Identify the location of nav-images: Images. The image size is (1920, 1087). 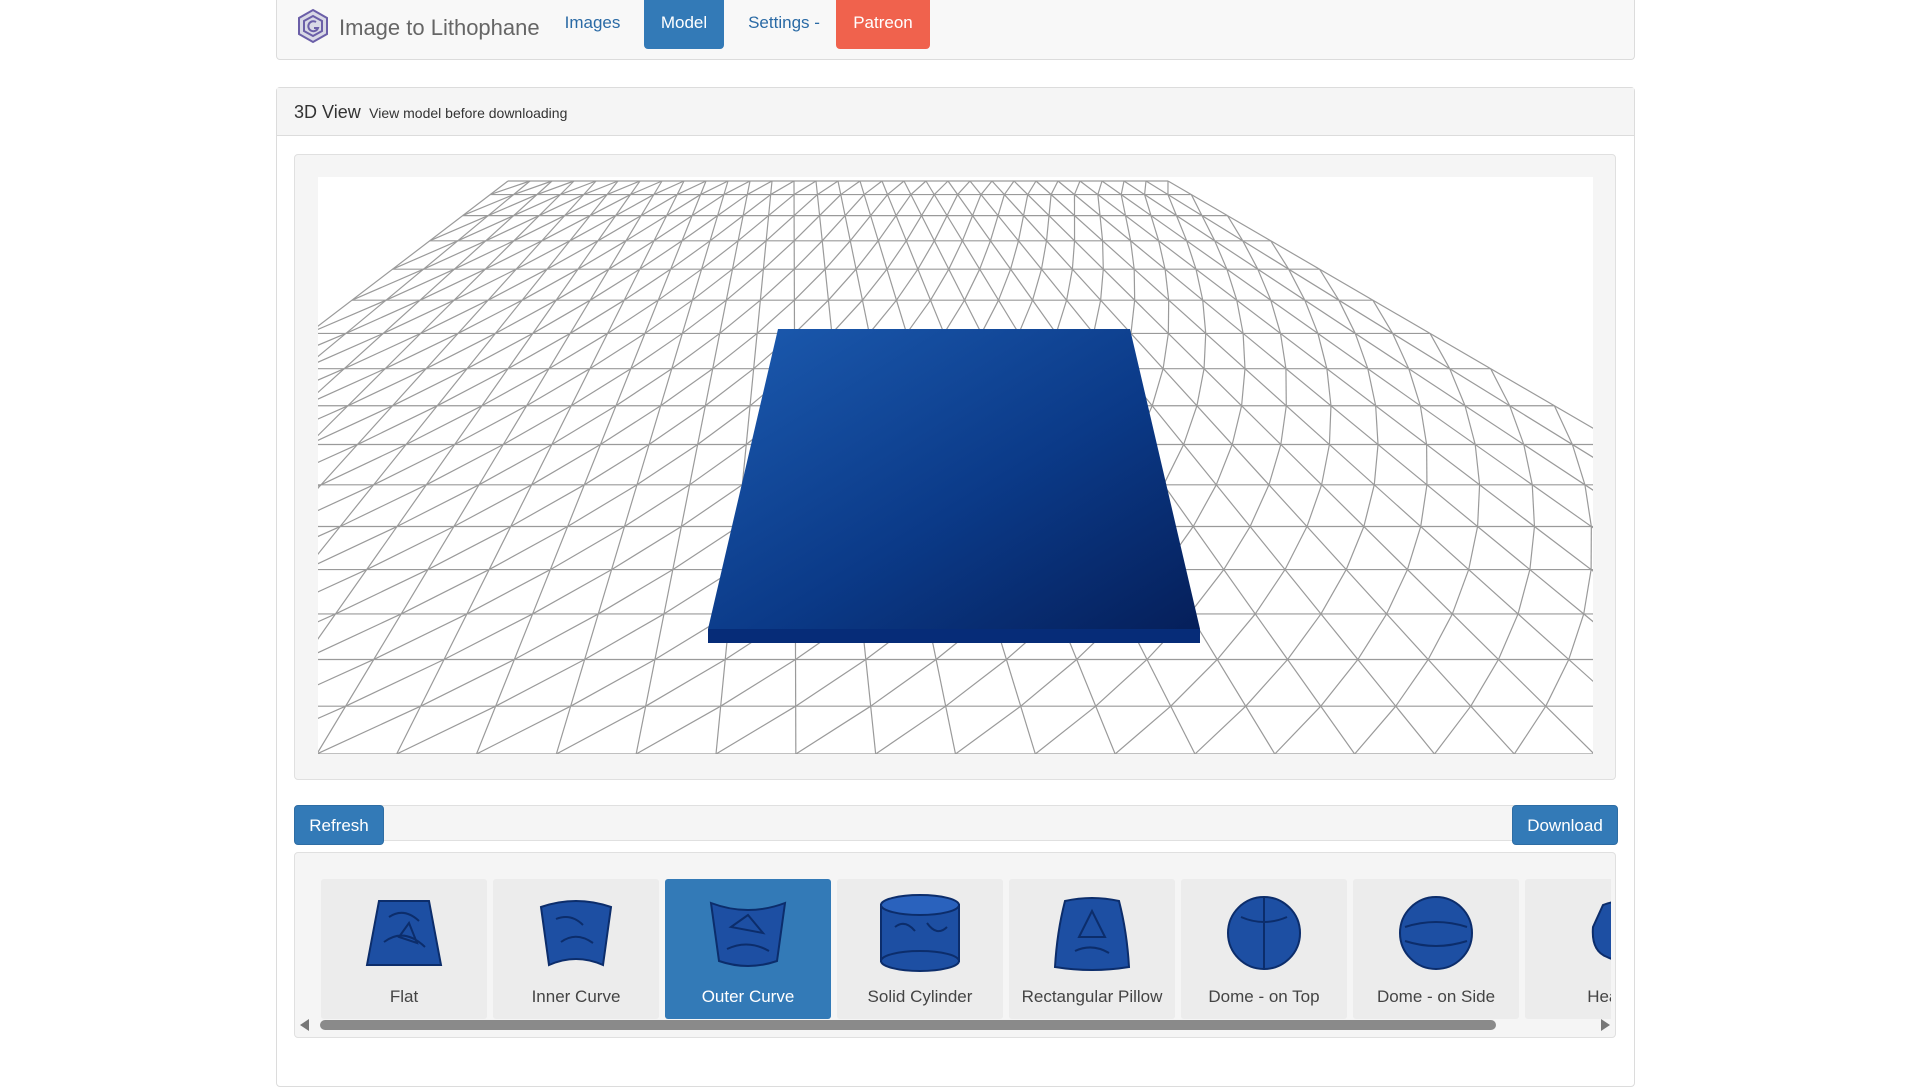
(592, 24).